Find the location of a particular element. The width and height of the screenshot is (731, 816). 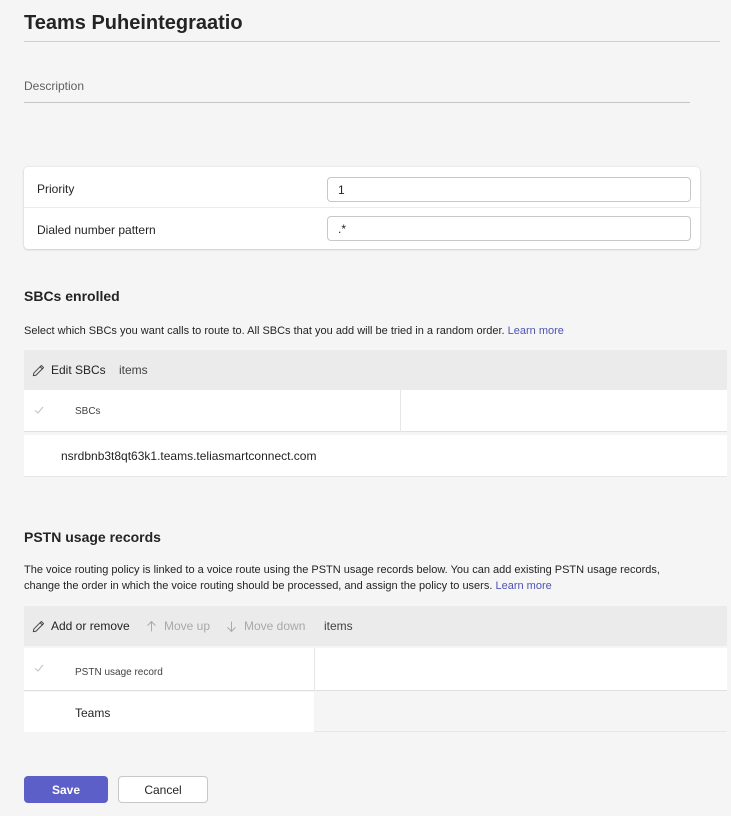

add-remove-label: Add or remove is located at coordinates (90, 626).